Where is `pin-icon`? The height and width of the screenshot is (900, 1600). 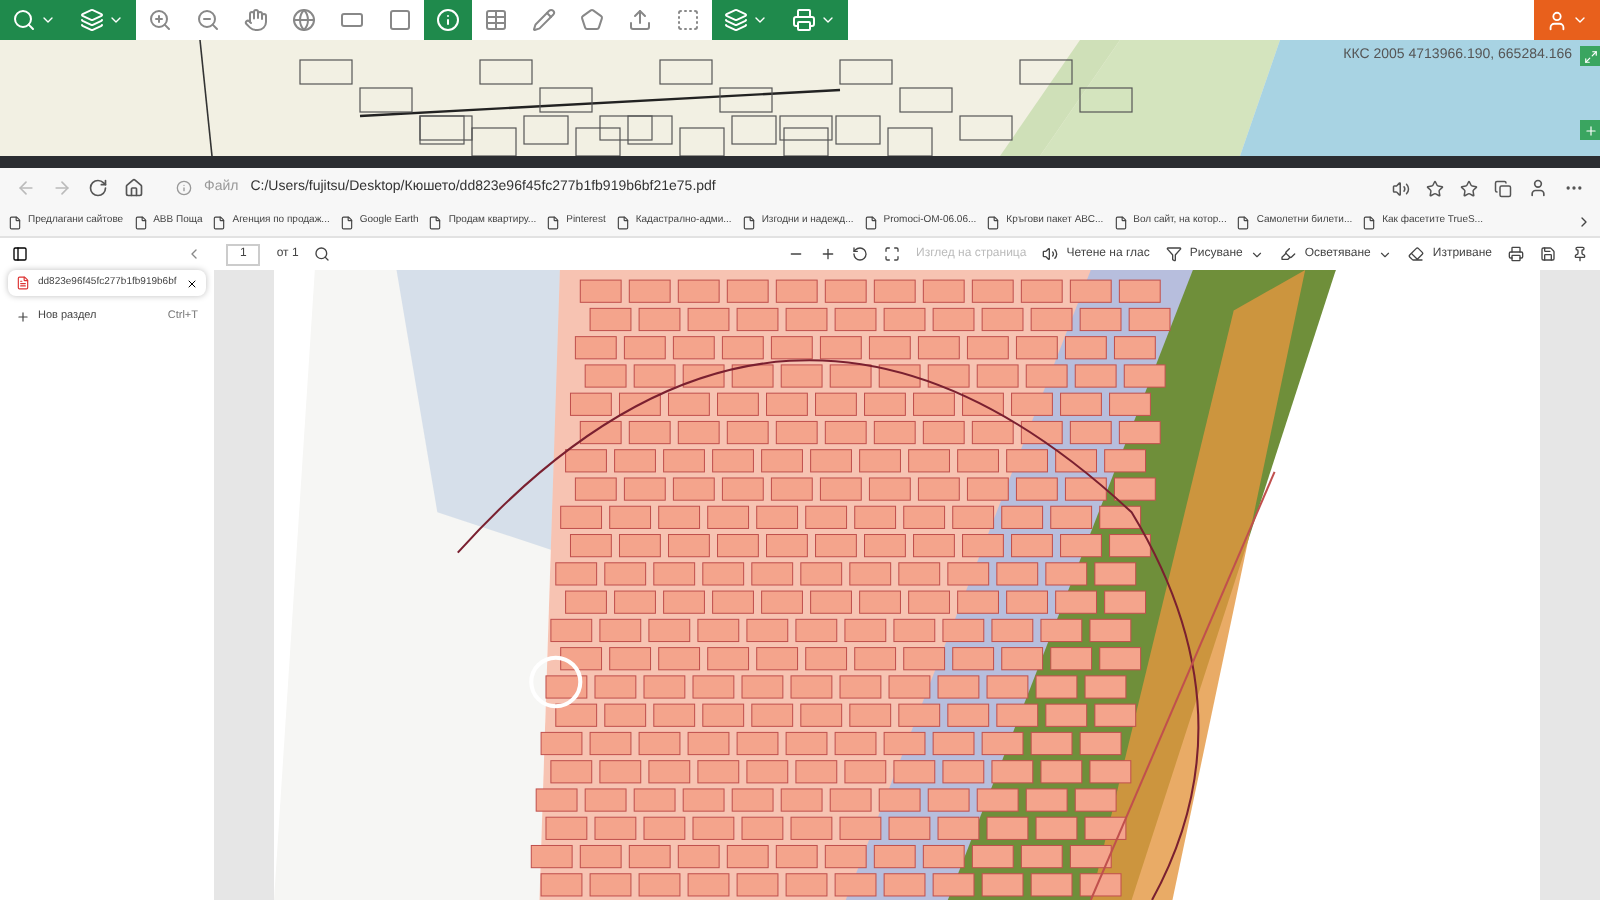
pin-icon is located at coordinates (1580, 254).